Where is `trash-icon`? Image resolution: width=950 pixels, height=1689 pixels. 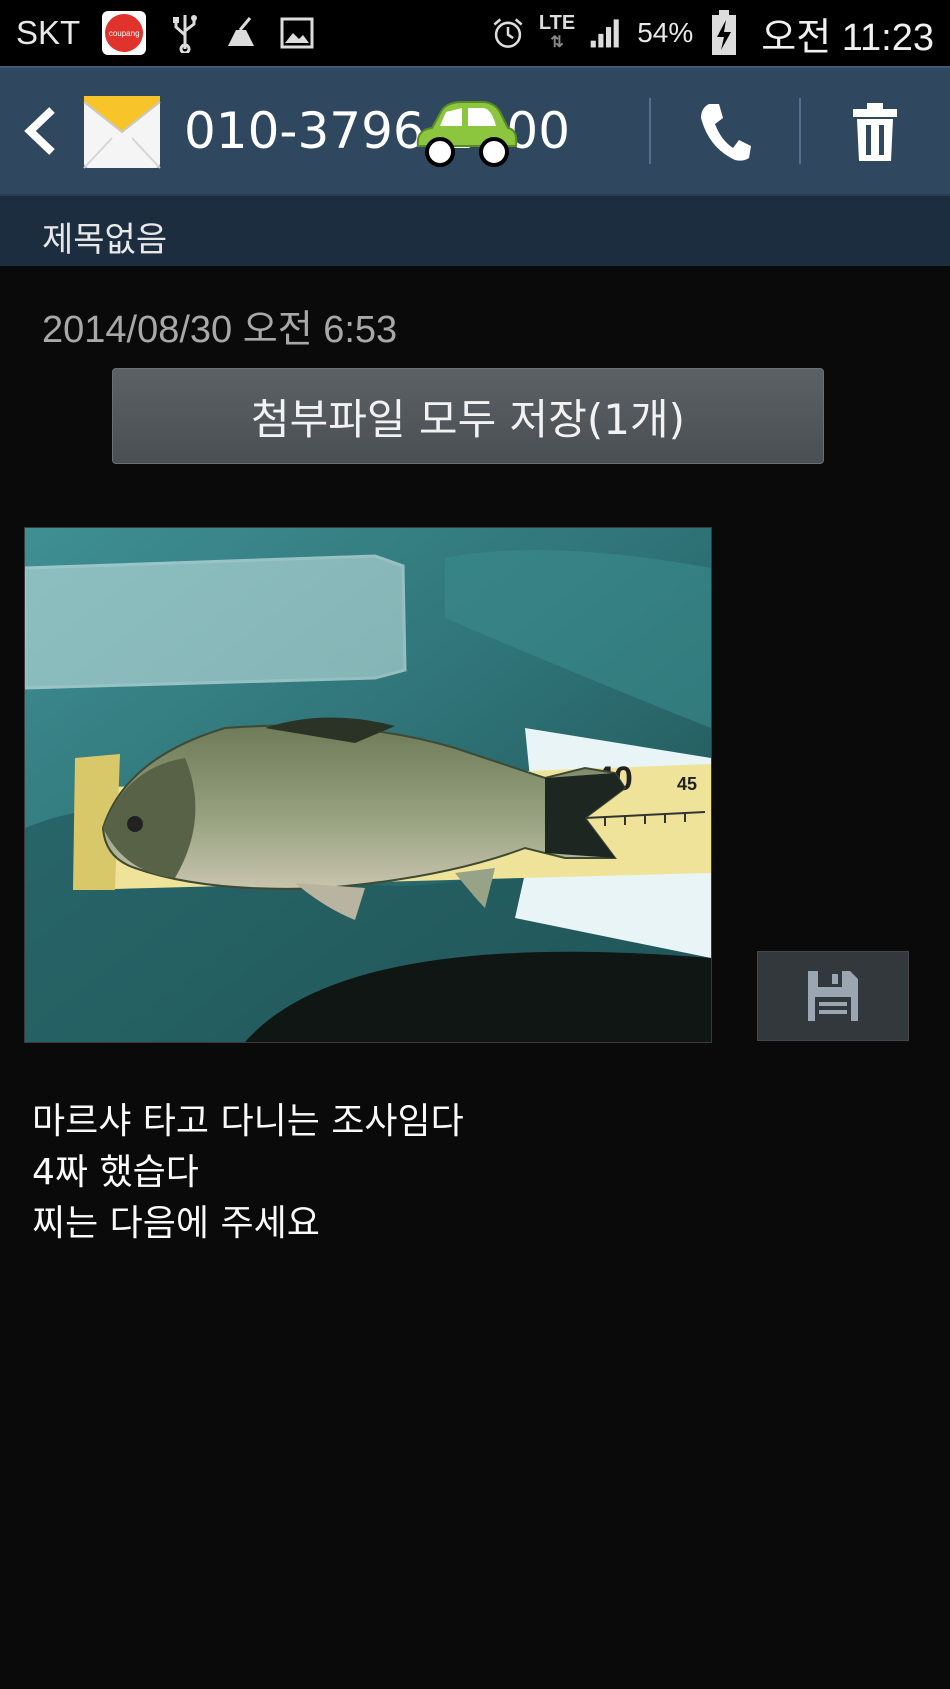 trash-icon is located at coordinates (875, 132).